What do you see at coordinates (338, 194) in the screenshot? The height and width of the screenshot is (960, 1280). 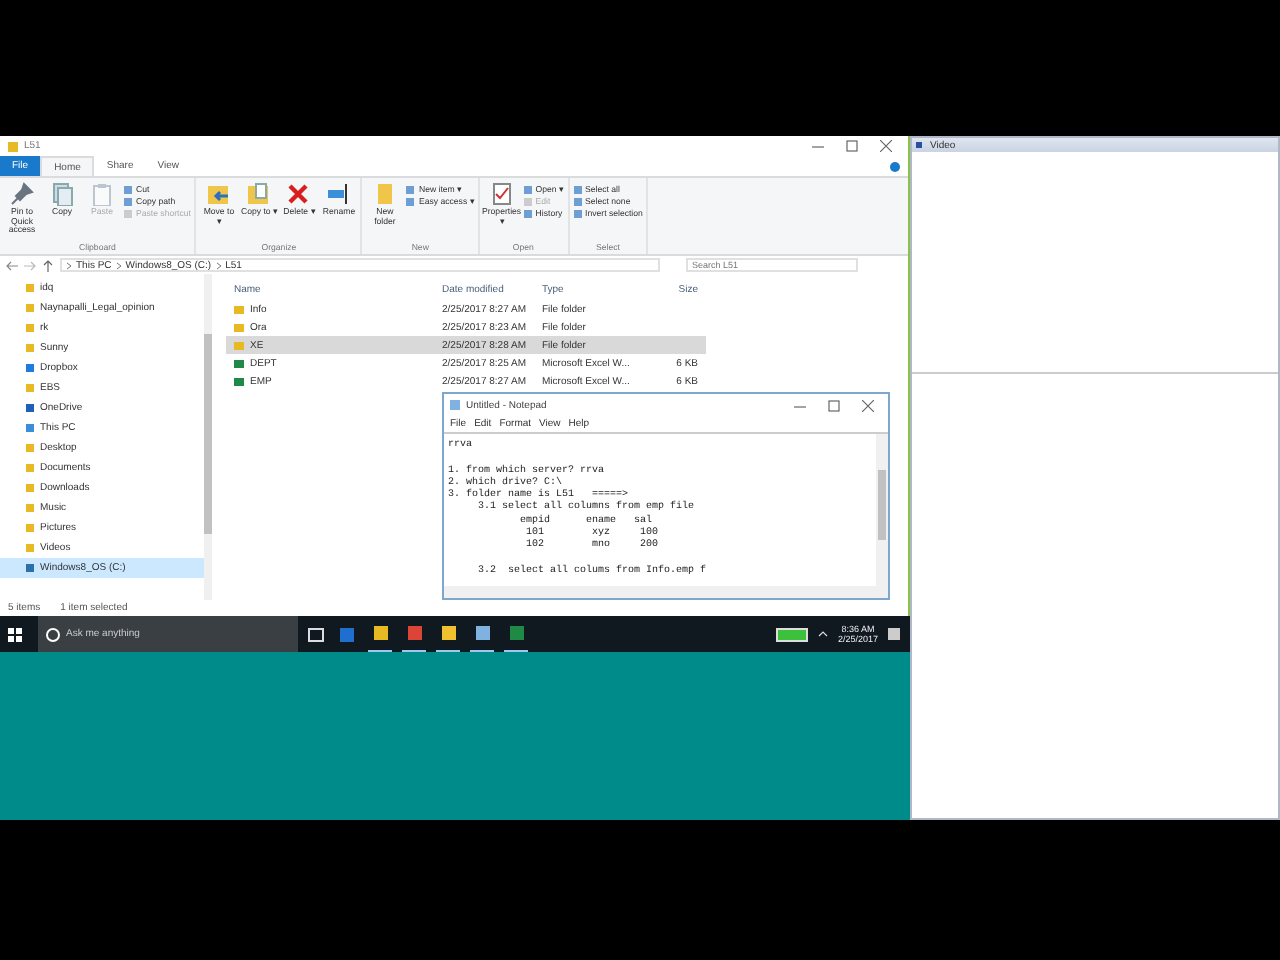 I see `rename-icon` at bounding box center [338, 194].